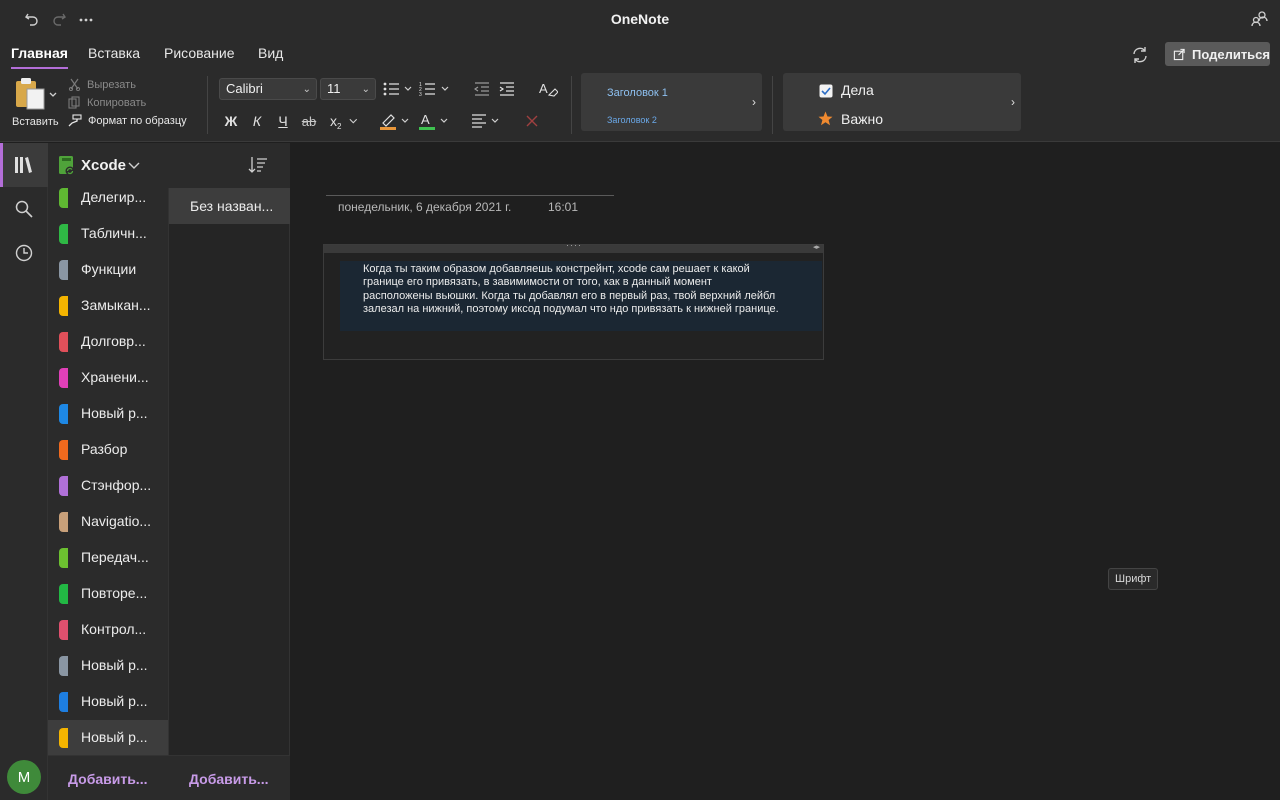 The width and height of the screenshot is (1280, 800). Describe the element at coordinates (24, 209) in the screenshot. I see `search-icon` at that location.